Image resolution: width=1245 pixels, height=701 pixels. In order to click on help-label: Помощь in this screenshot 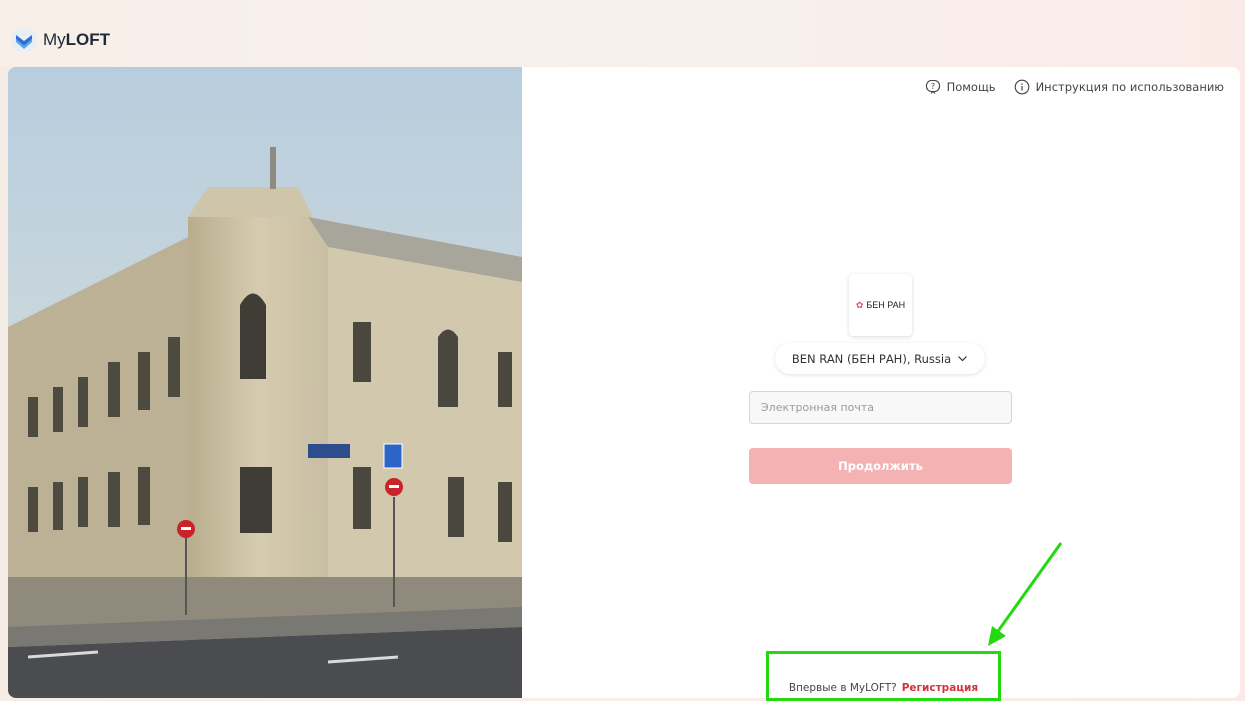, I will do `click(971, 87)`.